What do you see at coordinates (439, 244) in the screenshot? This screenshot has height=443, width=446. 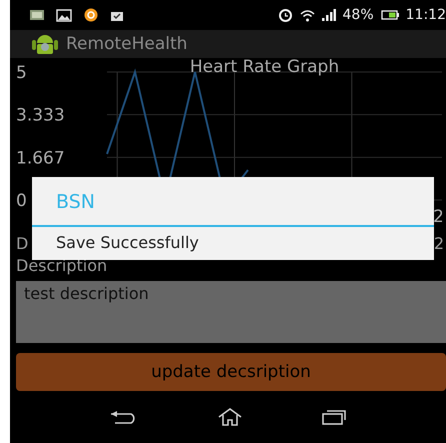 I see `date-value: 2` at bounding box center [439, 244].